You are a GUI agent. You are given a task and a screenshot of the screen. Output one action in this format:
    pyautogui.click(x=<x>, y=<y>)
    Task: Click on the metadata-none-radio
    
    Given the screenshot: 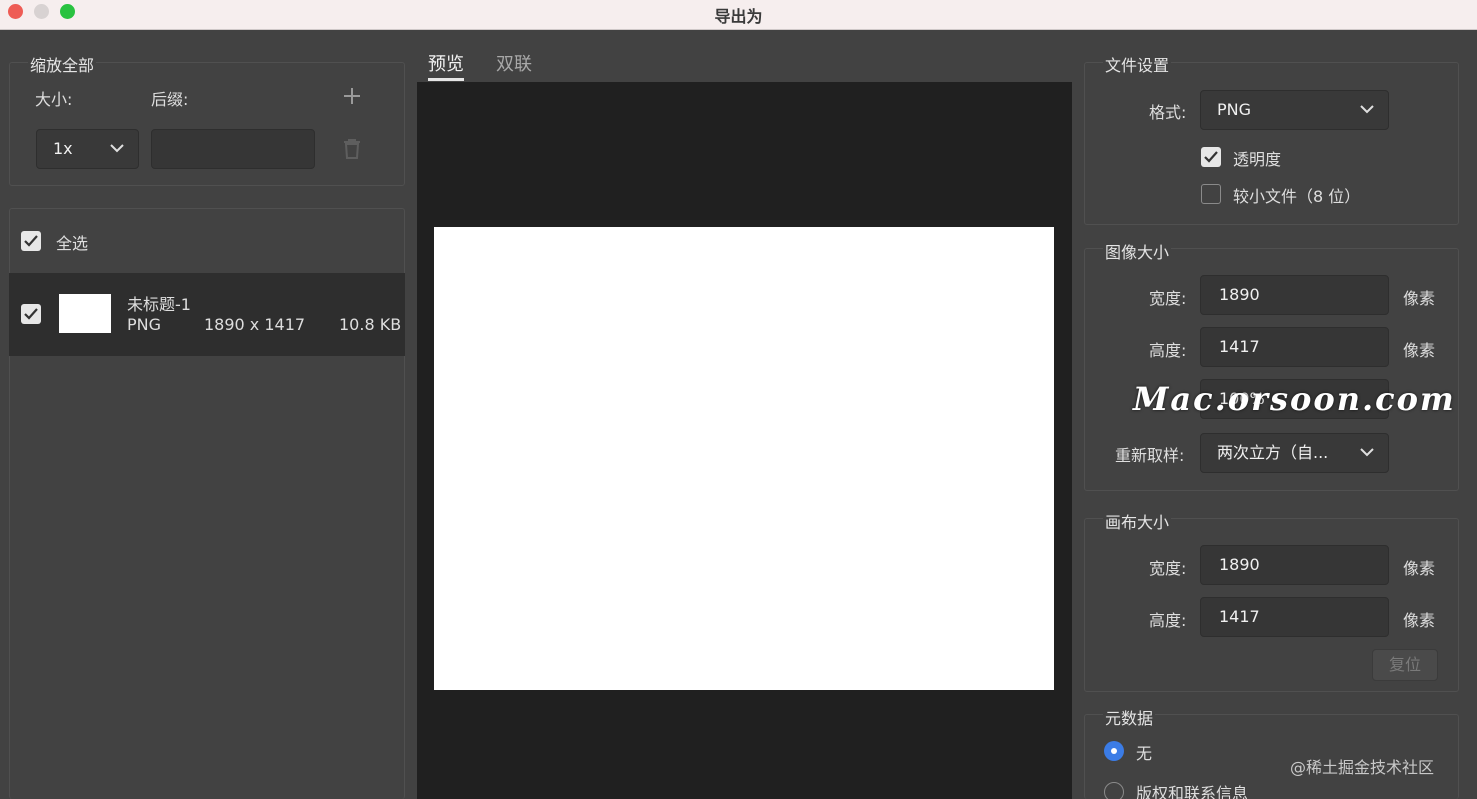 What is the action you would take?
    pyautogui.click(x=1114, y=751)
    